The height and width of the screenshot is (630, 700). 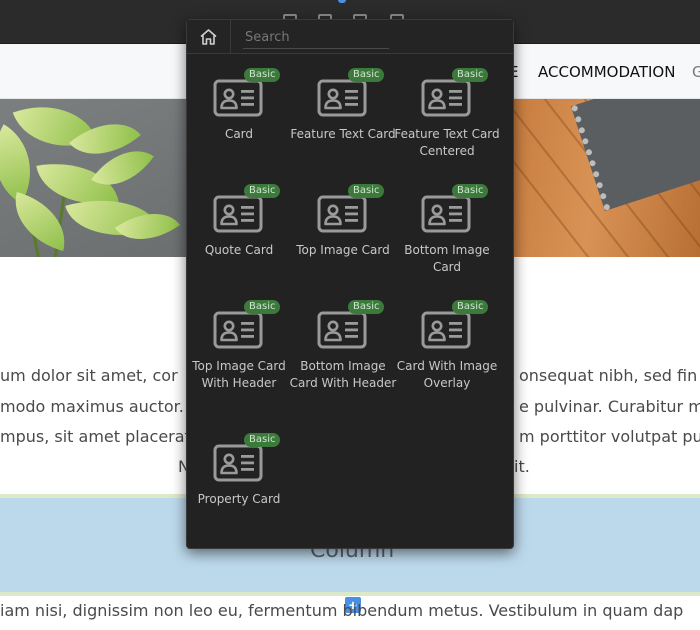 I want to click on component-item-label: Top Image Card, so click(x=343, y=250).